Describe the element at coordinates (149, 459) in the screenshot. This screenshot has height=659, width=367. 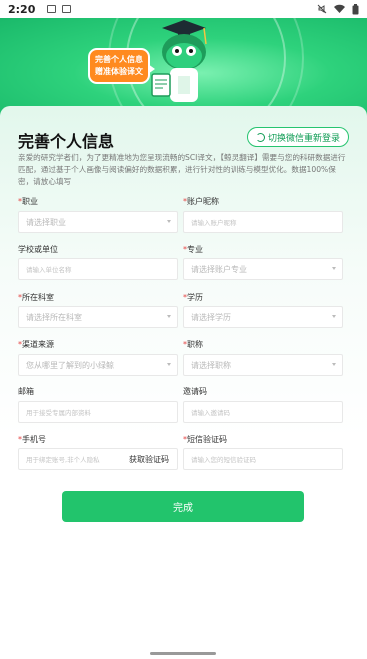
I see `get-code-button: 获取验证码` at that location.